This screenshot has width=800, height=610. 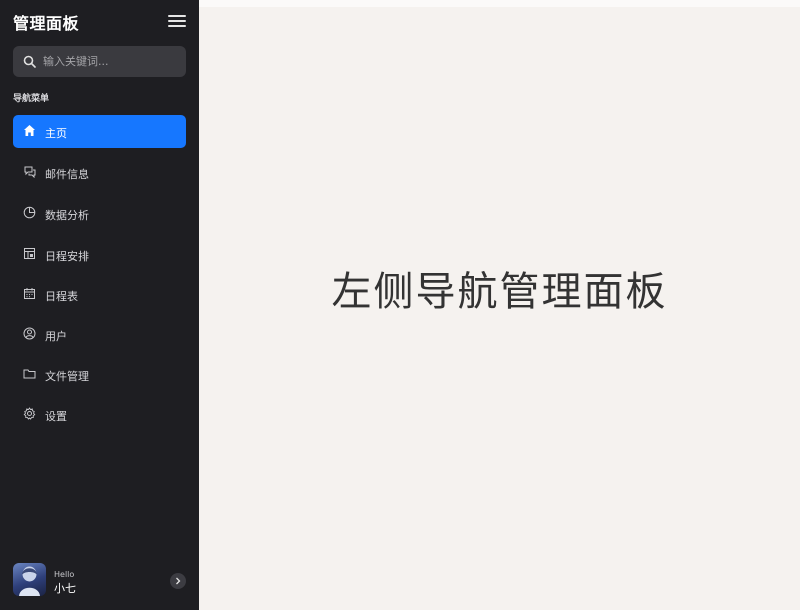 I want to click on expand-button, so click(x=178, y=581).